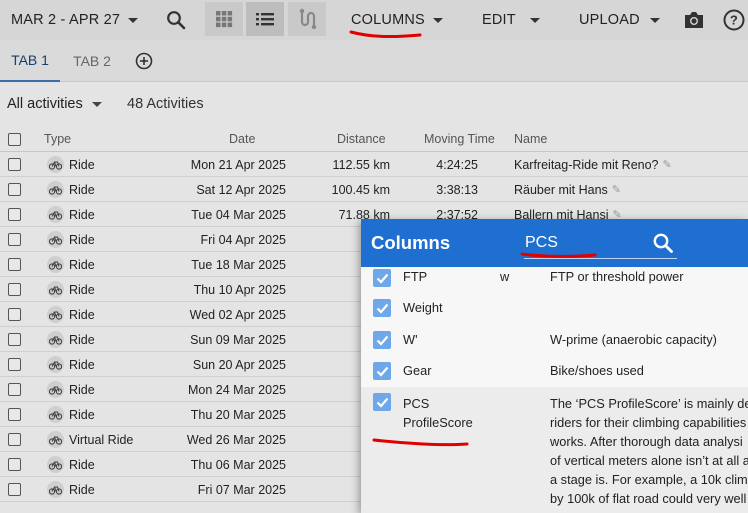 The image size is (748, 513). What do you see at coordinates (307, 19) in the screenshot?
I see `route-view-button` at bounding box center [307, 19].